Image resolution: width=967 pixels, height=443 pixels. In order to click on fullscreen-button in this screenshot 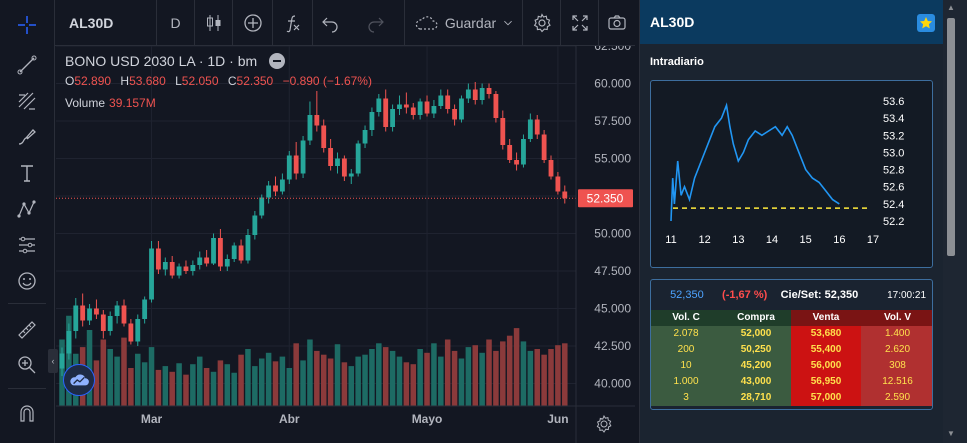, I will do `click(580, 23)`.